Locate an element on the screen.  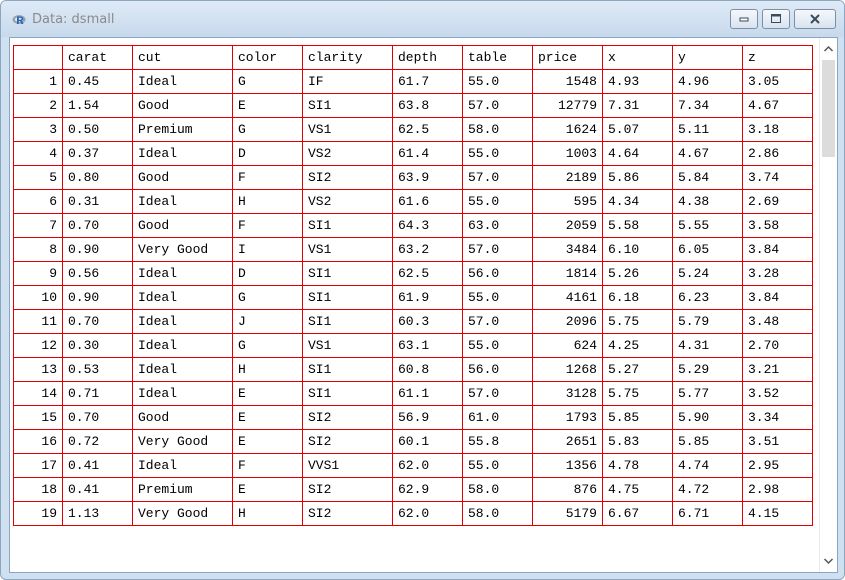
cell-clarity: VS2 is located at coordinates (347, 153).